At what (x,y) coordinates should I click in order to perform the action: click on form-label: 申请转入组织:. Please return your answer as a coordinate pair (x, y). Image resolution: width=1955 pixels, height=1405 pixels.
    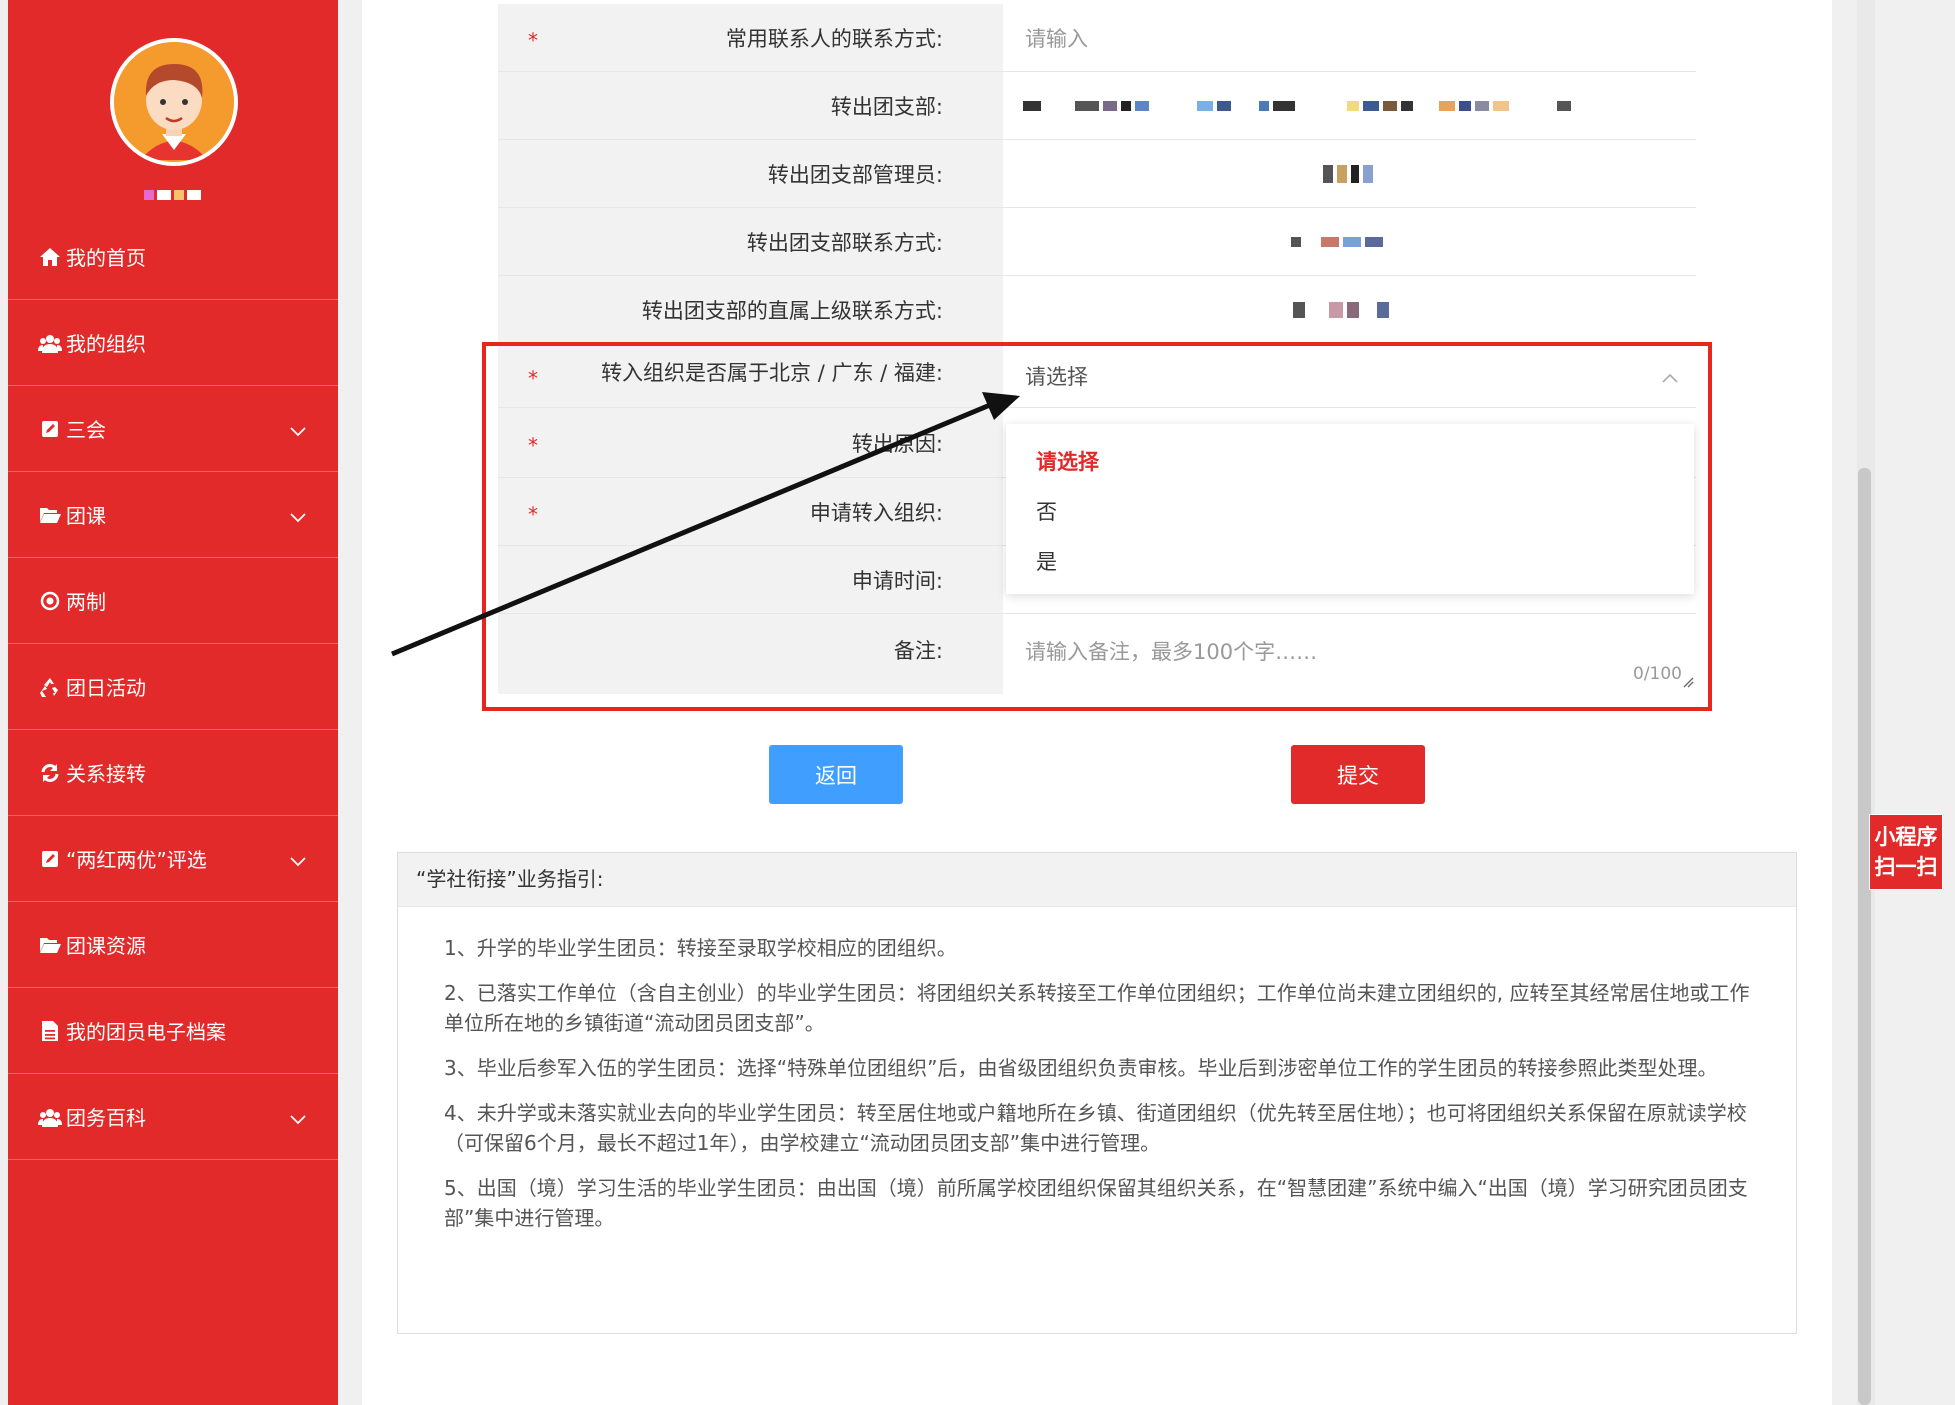
    Looking at the image, I should click on (876, 512).